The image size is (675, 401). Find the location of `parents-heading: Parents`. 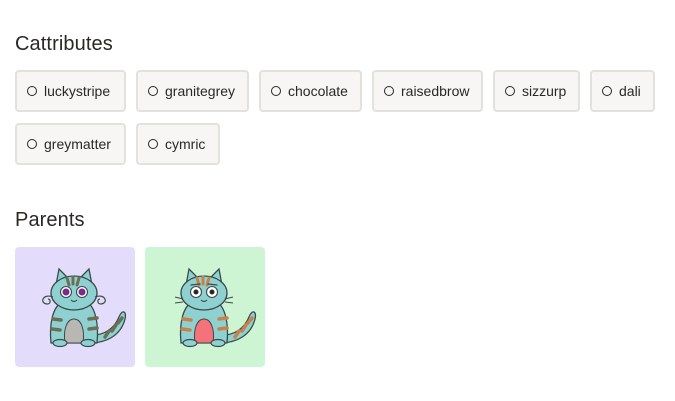

parents-heading: Parents is located at coordinates (50, 220).